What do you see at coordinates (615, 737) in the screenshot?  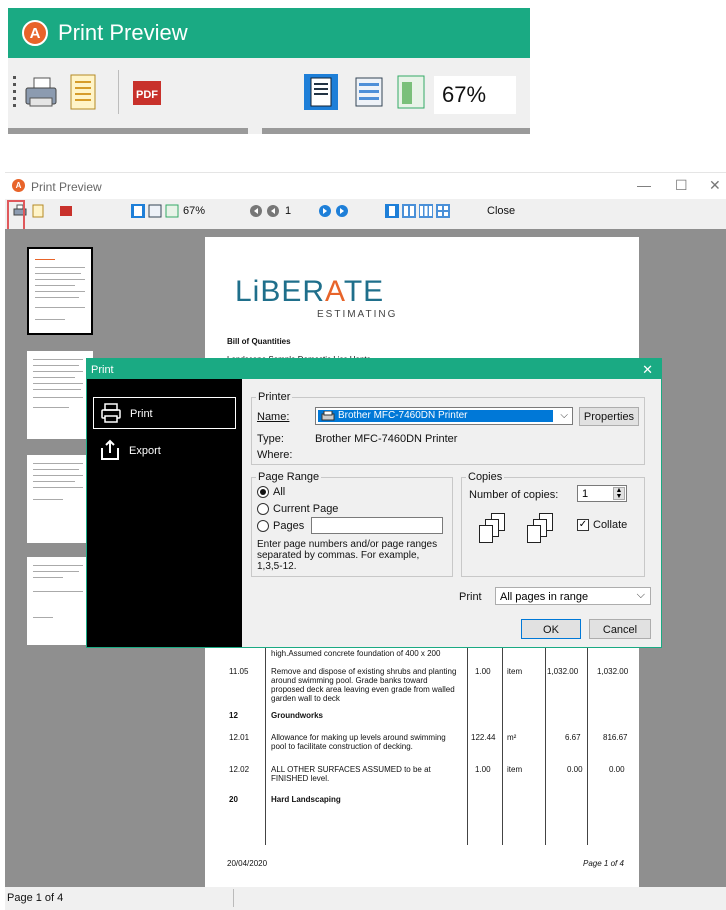 I see `row-total: 816.67` at bounding box center [615, 737].